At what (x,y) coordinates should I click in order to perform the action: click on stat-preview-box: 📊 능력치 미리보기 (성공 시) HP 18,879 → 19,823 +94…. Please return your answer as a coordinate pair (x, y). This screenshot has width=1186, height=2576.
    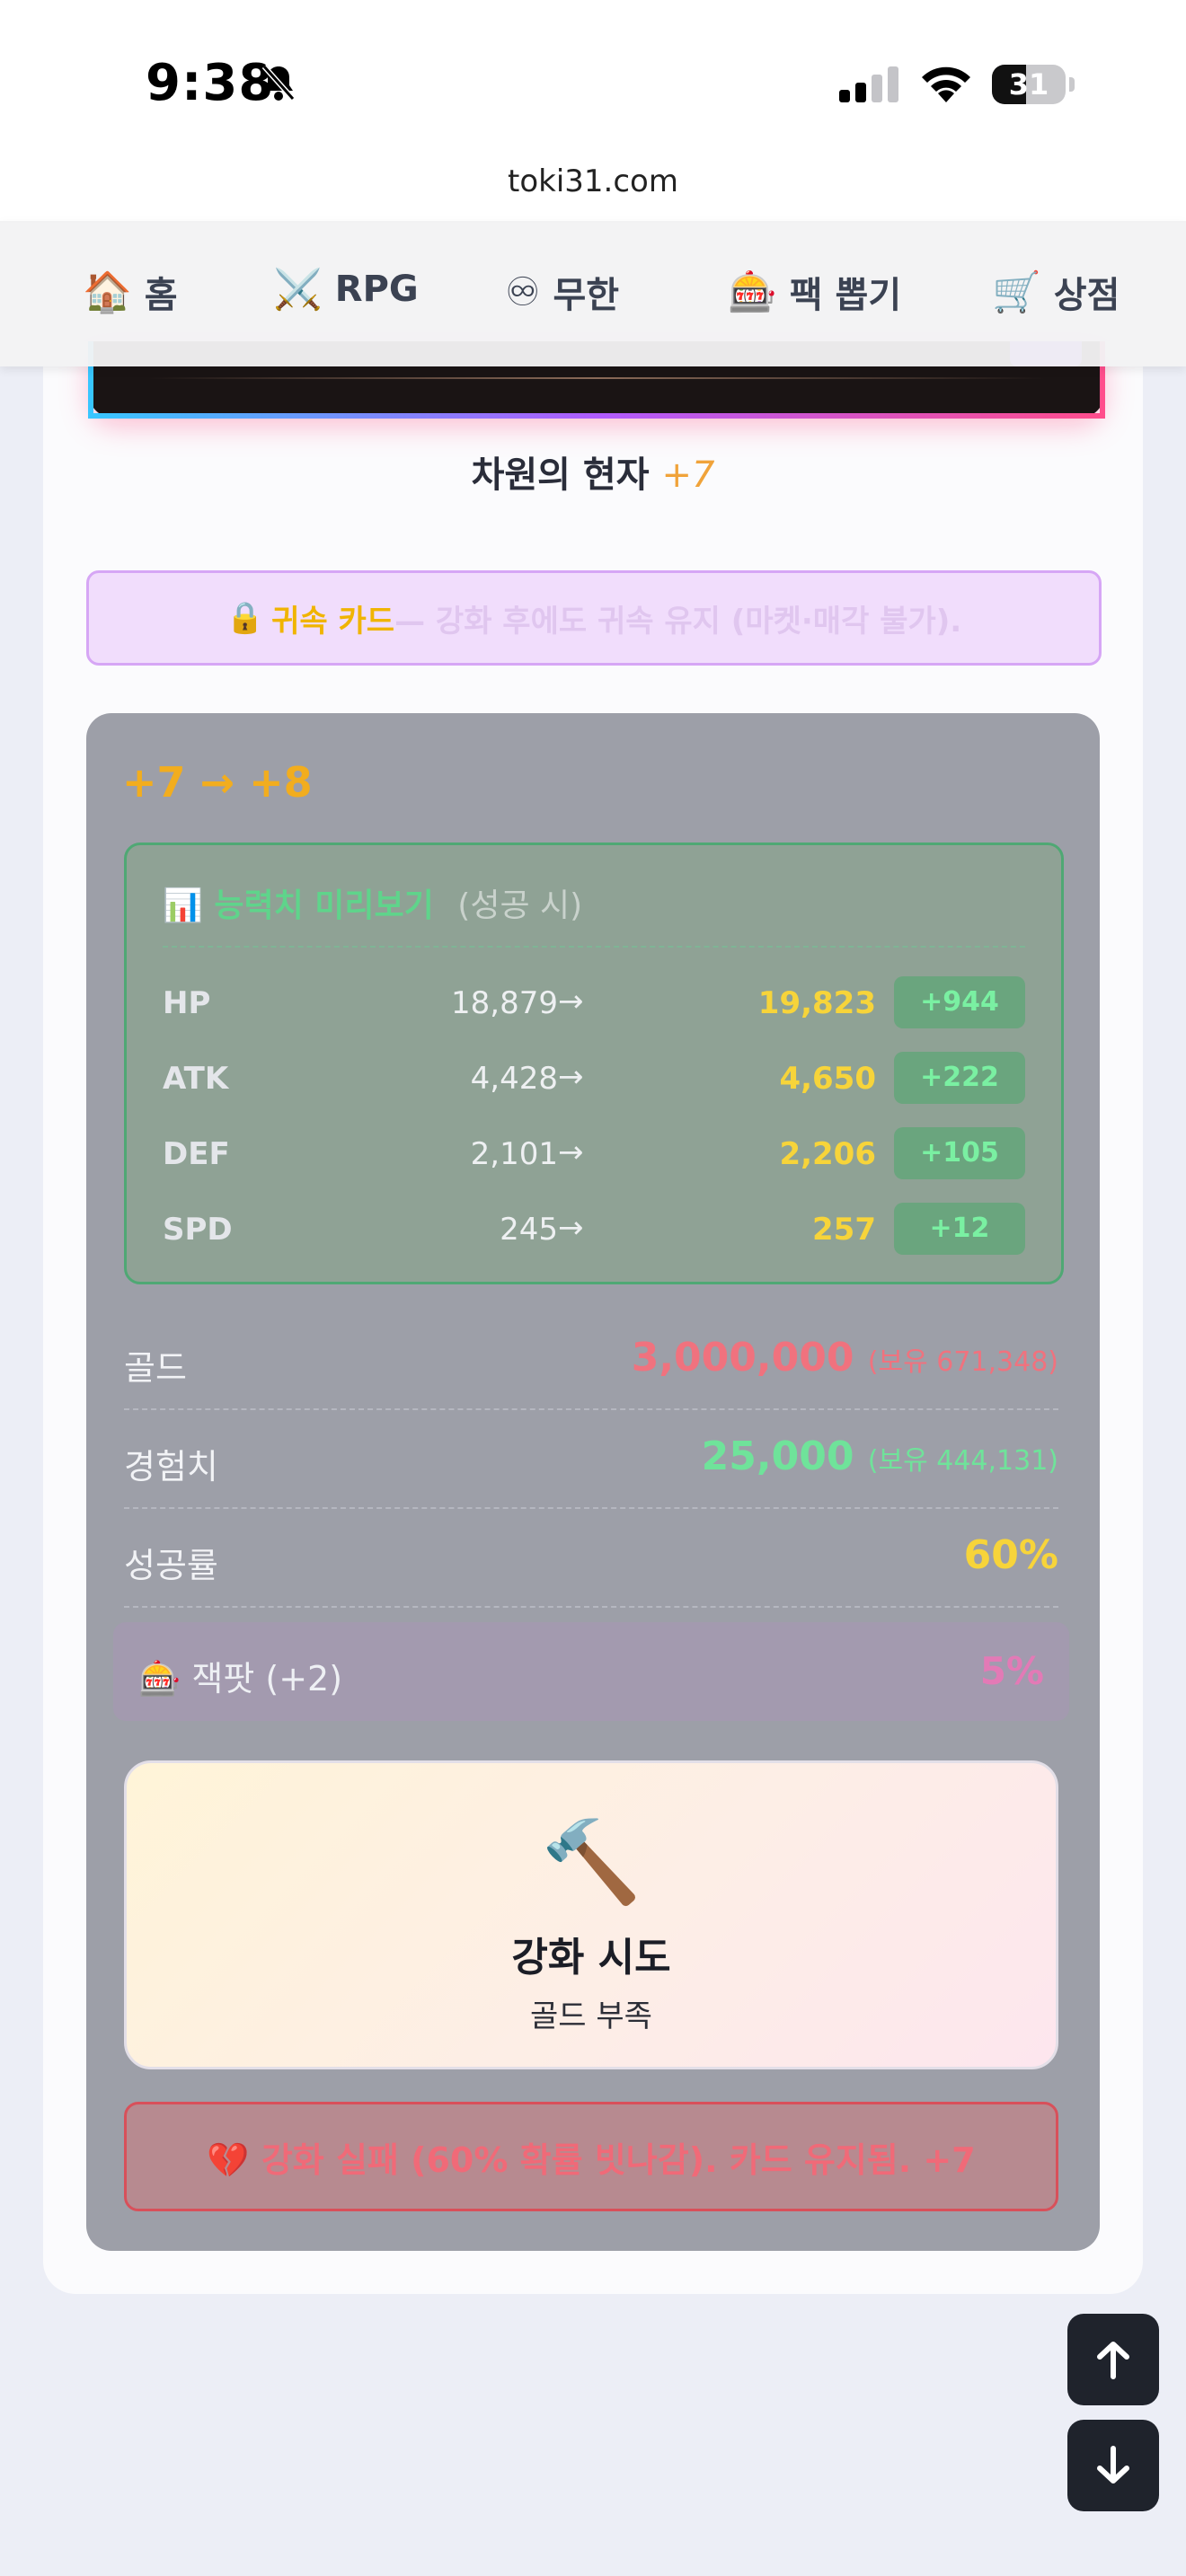
    Looking at the image, I should click on (594, 1063).